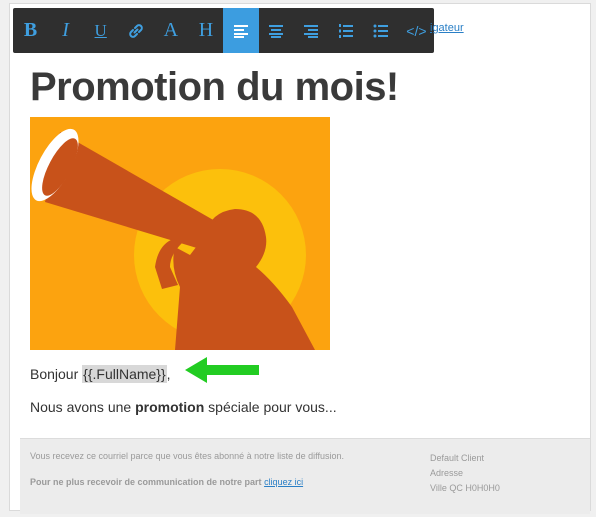  What do you see at coordinates (222, 370) in the screenshot?
I see `green-arrow-annotation` at bounding box center [222, 370].